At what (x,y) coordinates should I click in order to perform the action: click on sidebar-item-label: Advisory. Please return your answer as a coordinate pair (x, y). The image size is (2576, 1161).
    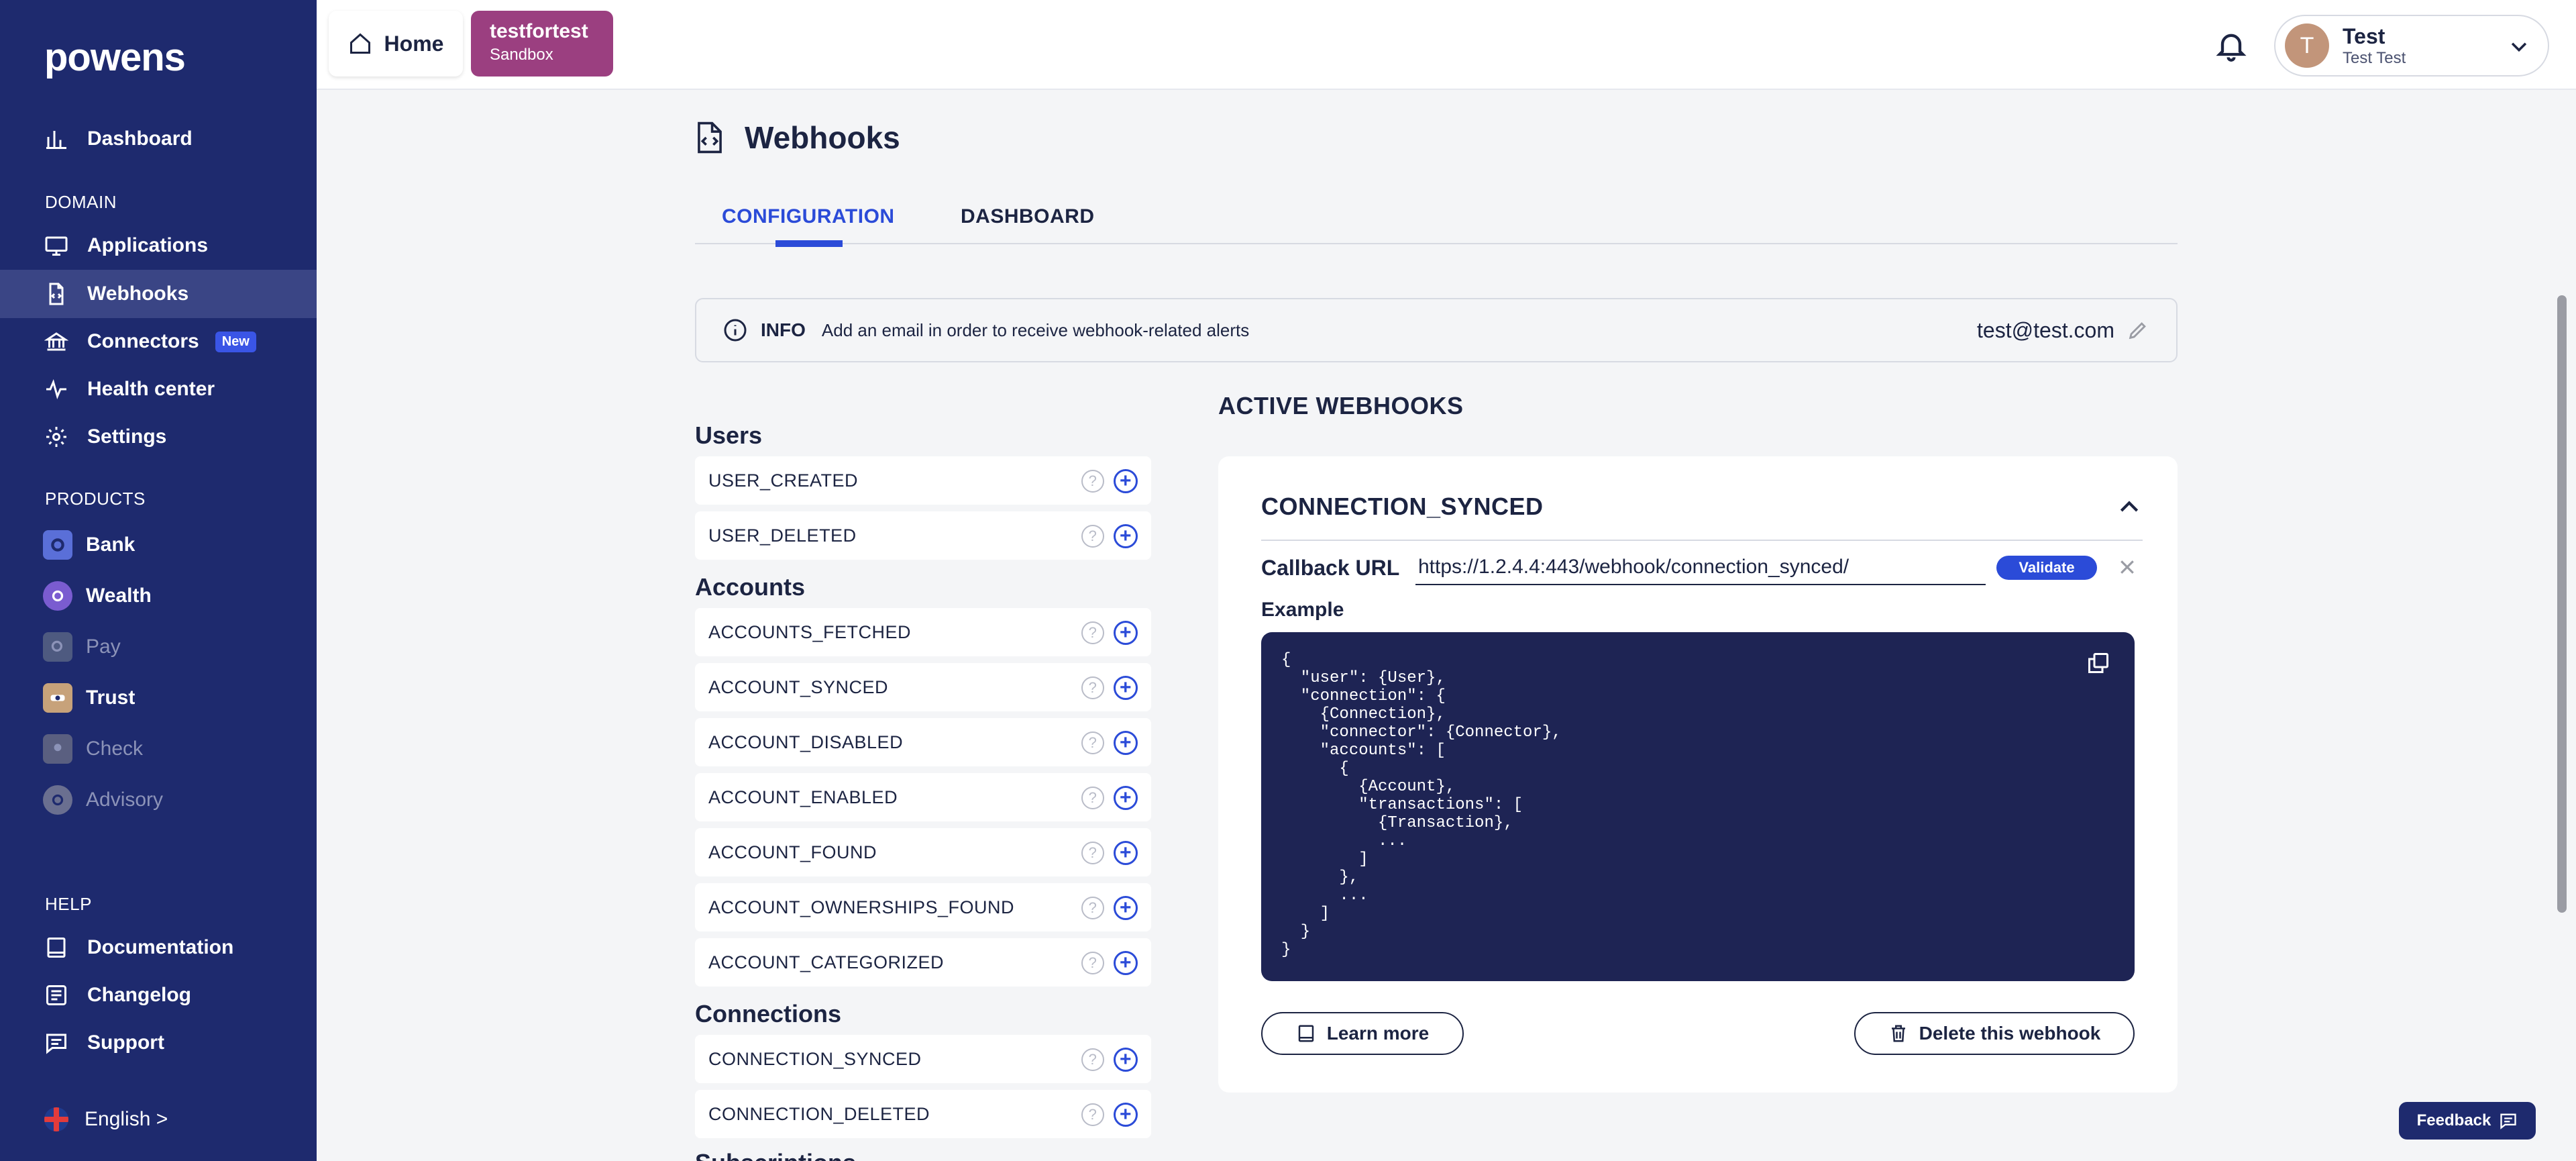
    Looking at the image, I should click on (125, 800).